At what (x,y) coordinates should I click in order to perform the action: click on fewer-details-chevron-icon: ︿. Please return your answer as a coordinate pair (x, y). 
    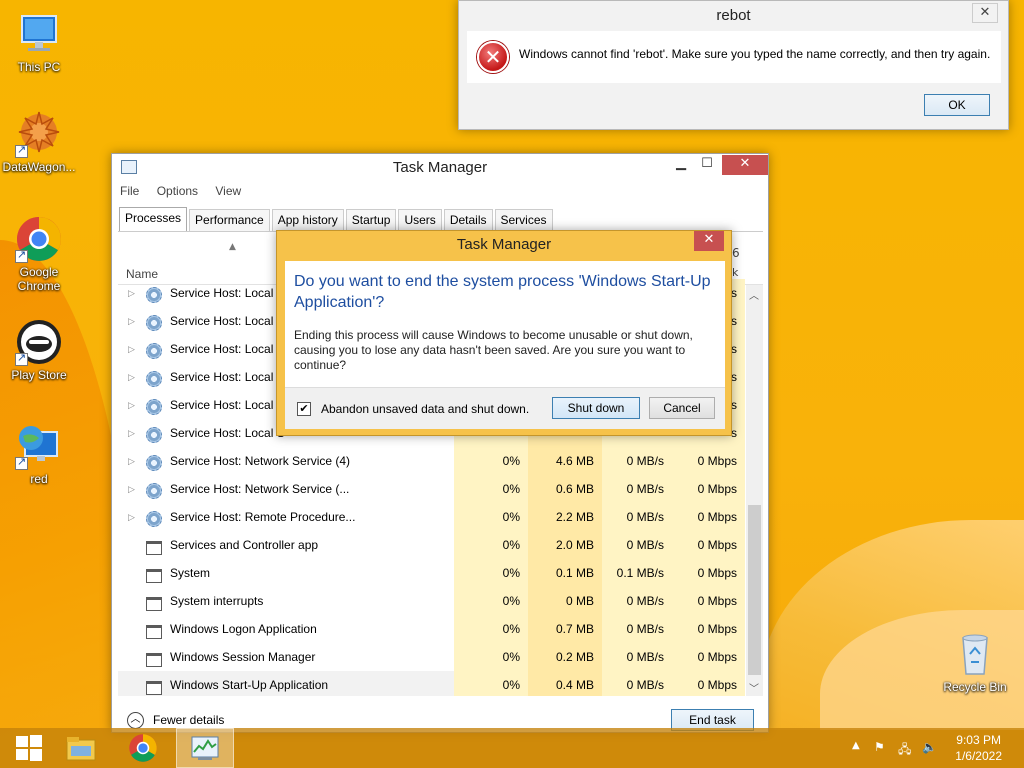
    Looking at the image, I should click on (135, 720).